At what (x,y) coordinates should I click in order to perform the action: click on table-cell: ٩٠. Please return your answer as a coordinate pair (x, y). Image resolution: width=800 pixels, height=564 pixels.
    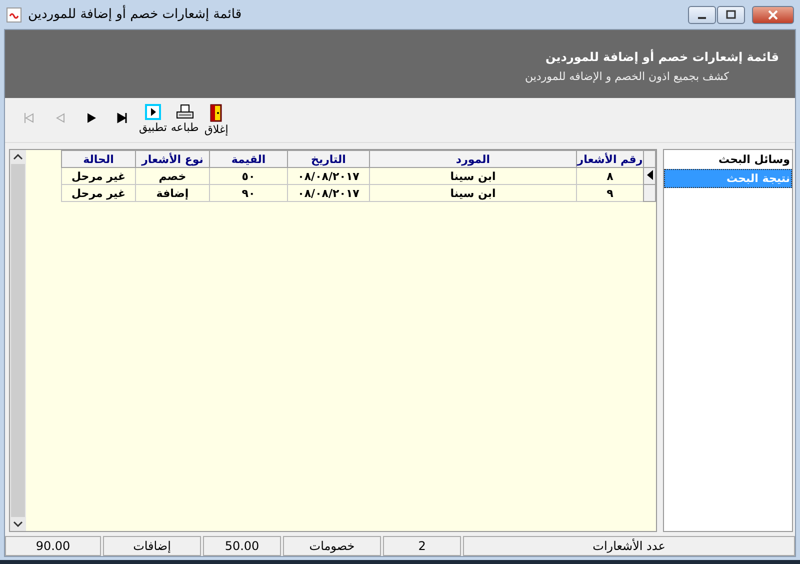
    Looking at the image, I should click on (249, 193).